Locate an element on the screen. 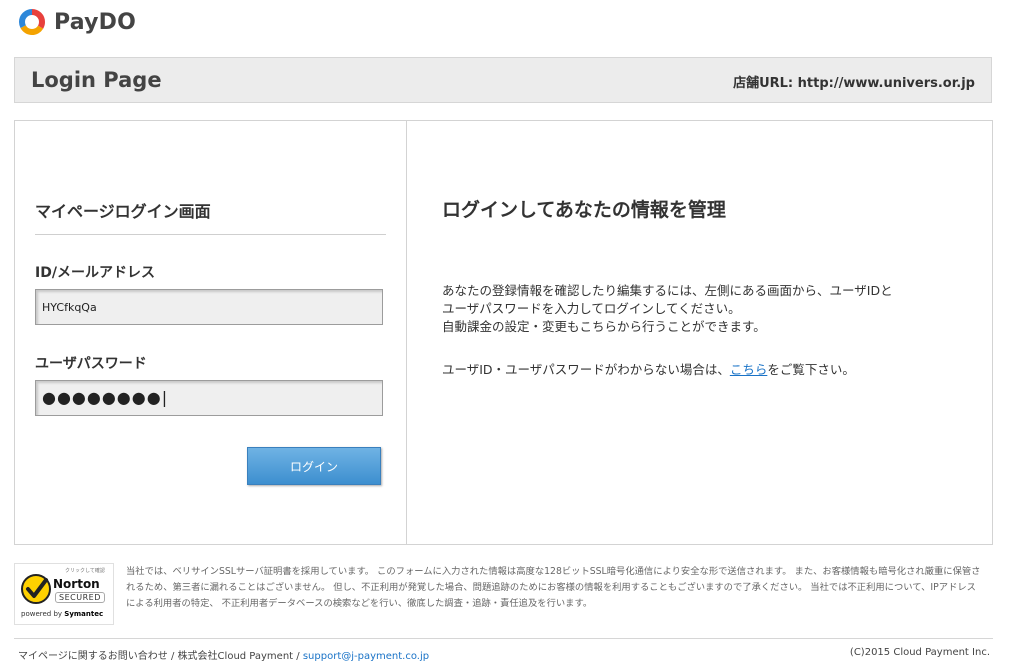 The height and width of the screenshot is (667, 1016). help-text: ユーザID・ユーザパスワードがわからない場合は、こちらをご覧下さい。 is located at coordinates (702, 370).